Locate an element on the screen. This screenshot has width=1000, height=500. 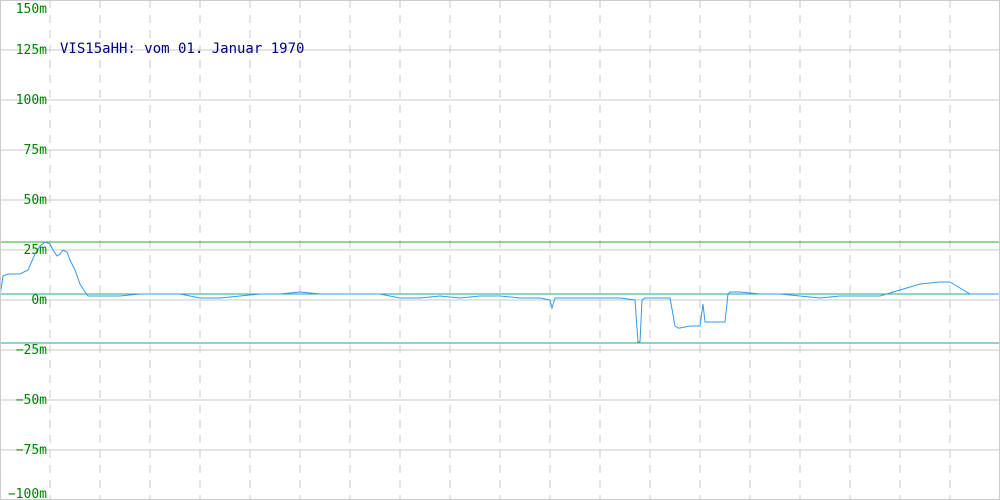
y-tick-label: −75m is located at coordinates (31, 450).